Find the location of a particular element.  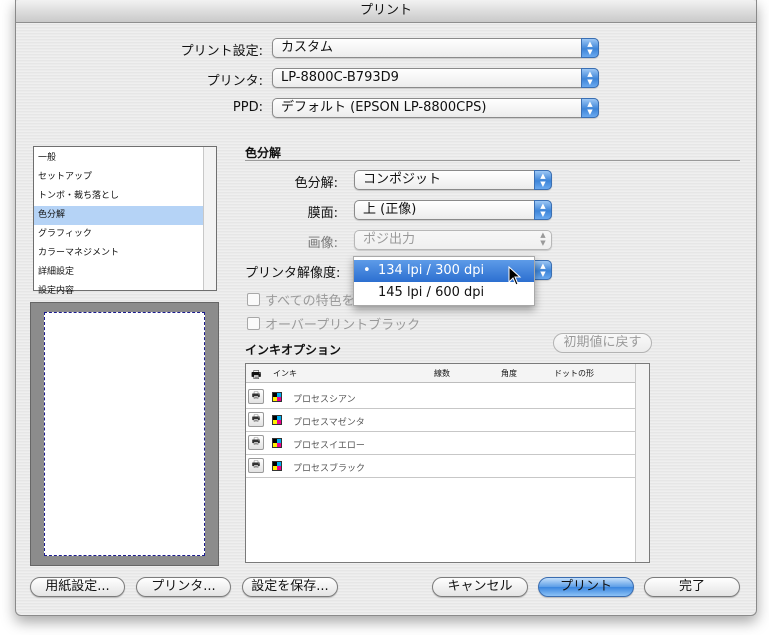

check-mark-icon: • is located at coordinates (367, 270).